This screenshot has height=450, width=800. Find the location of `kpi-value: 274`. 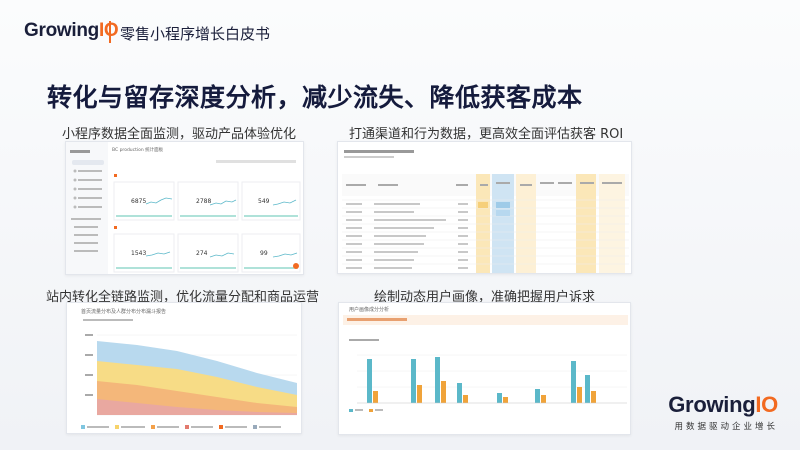

kpi-value: 274 is located at coordinates (202, 253).